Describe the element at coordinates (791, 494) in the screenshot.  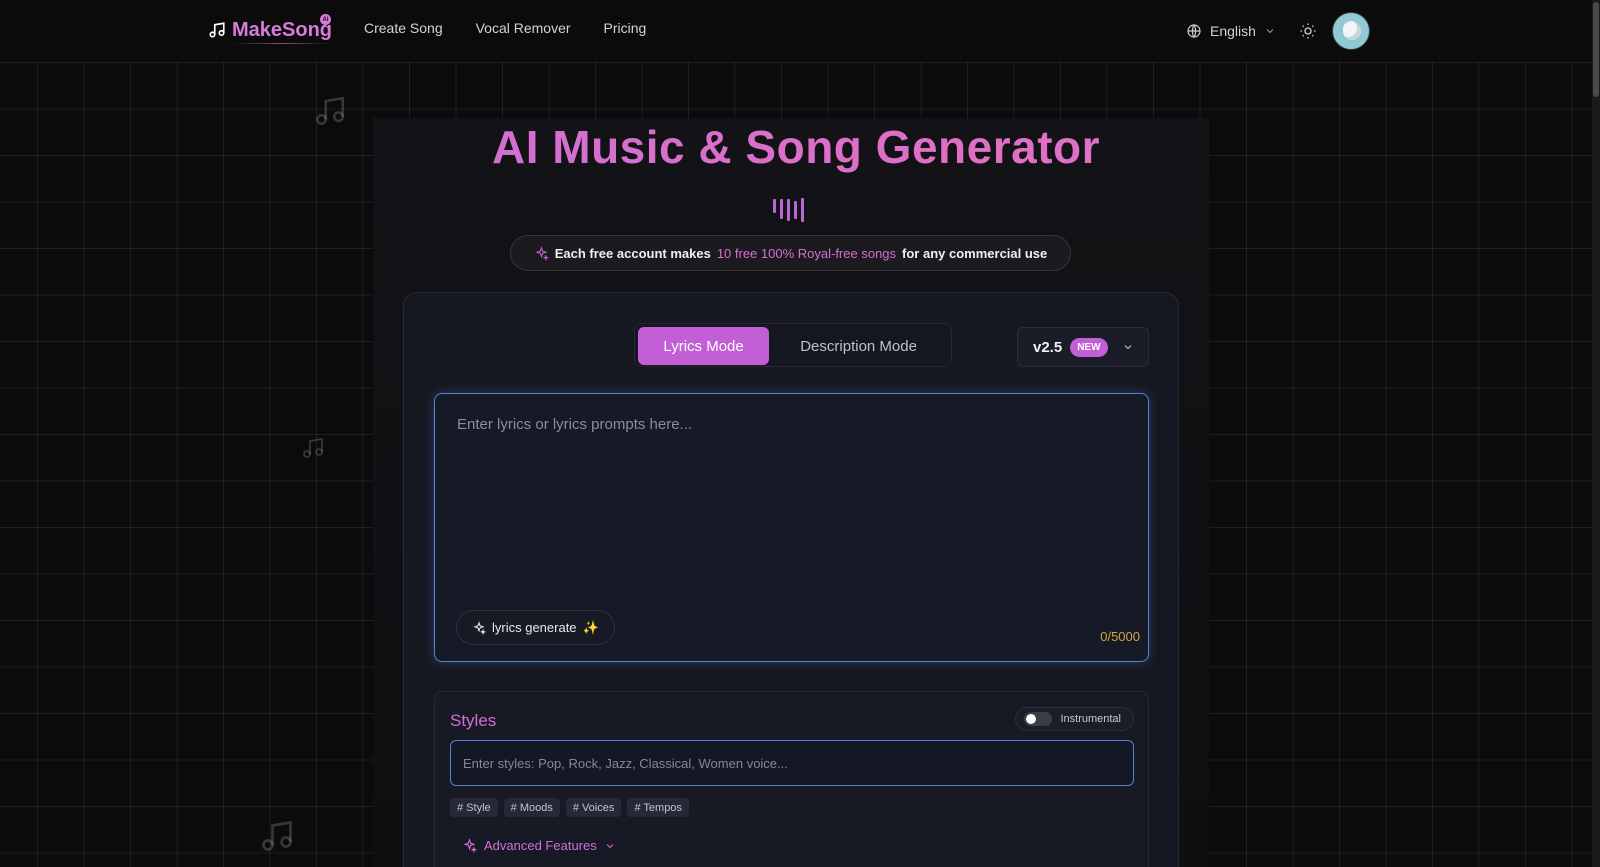
I see `lyrics-input` at that location.